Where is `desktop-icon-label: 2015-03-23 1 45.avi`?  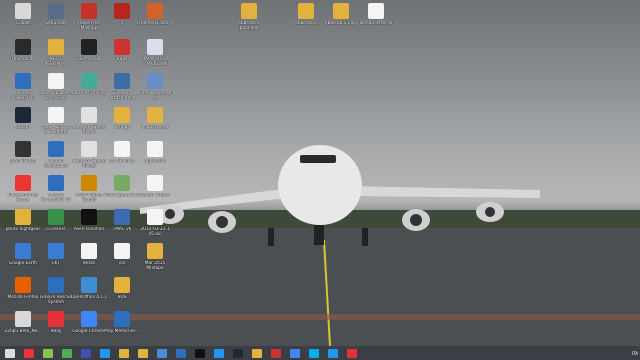
desktop-icon-label: 2015-03-23 1 45.avi is located at coordinates (155, 232).